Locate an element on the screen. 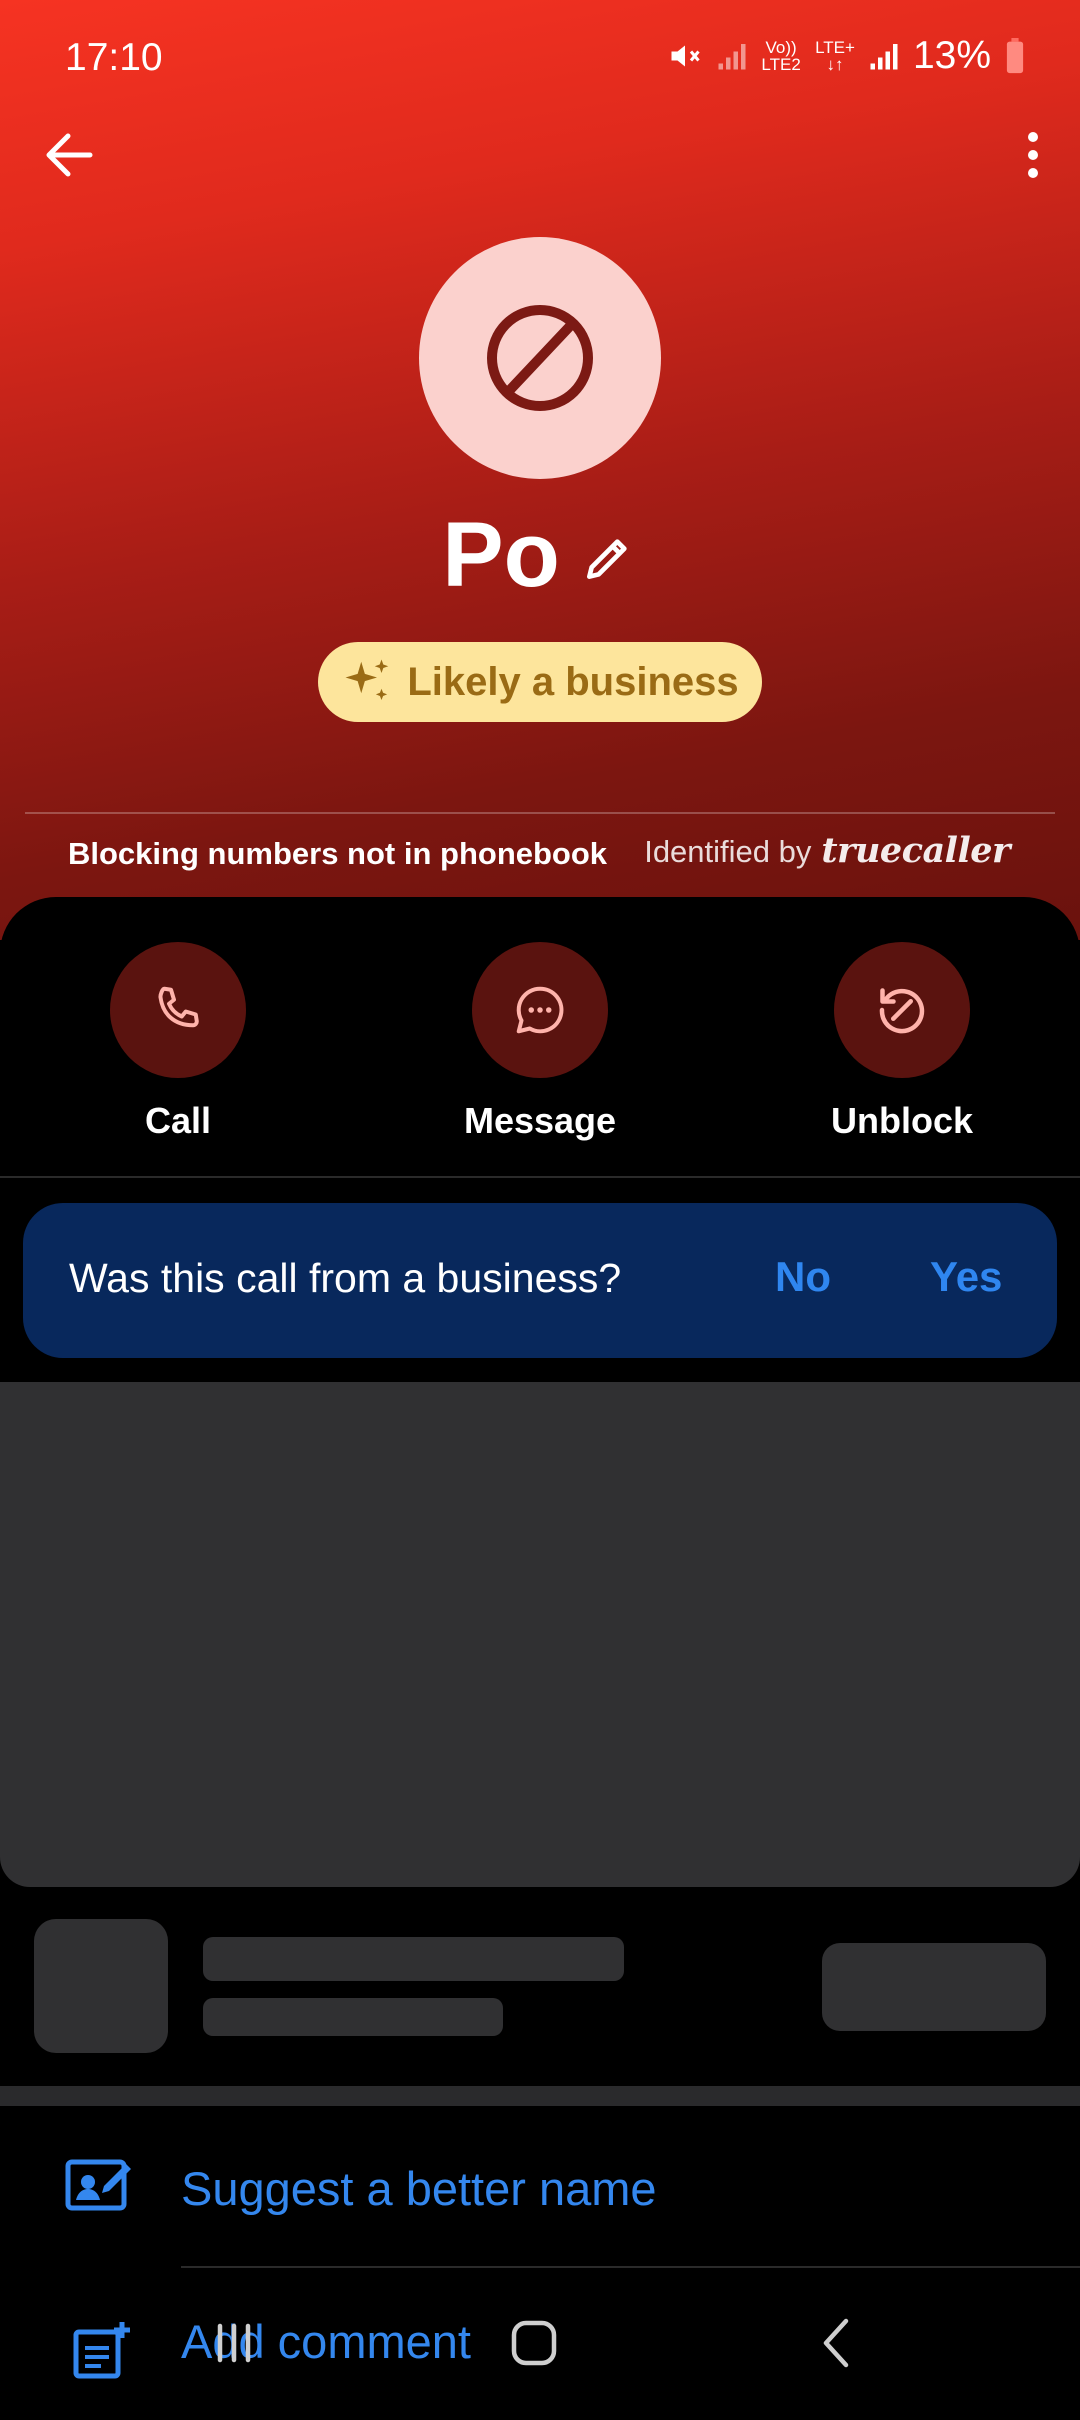 This screenshot has height=2420, width=1080. message-button: Message is located at coordinates (540, 1042).